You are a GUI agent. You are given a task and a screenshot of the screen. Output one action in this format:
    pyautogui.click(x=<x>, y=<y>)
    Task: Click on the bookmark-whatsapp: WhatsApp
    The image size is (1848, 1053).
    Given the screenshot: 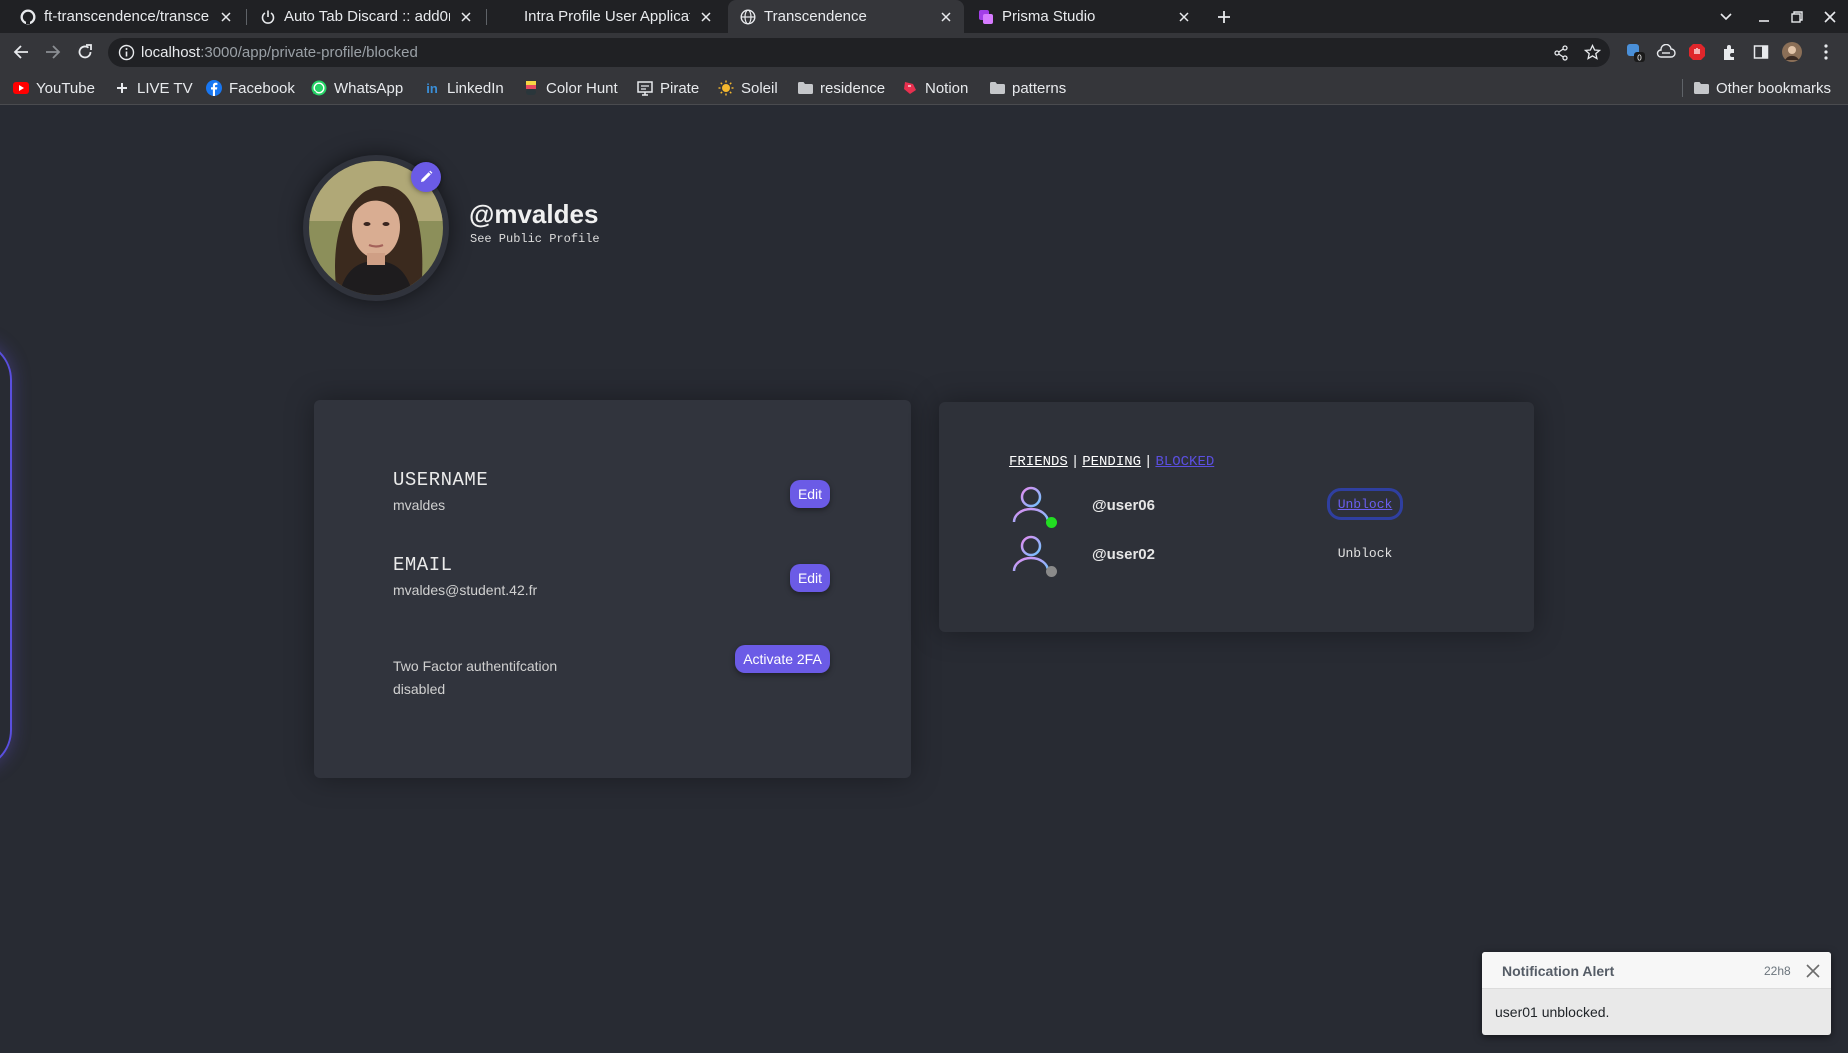 What is the action you would take?
    pyautogui.click(x=357, y=88)
    